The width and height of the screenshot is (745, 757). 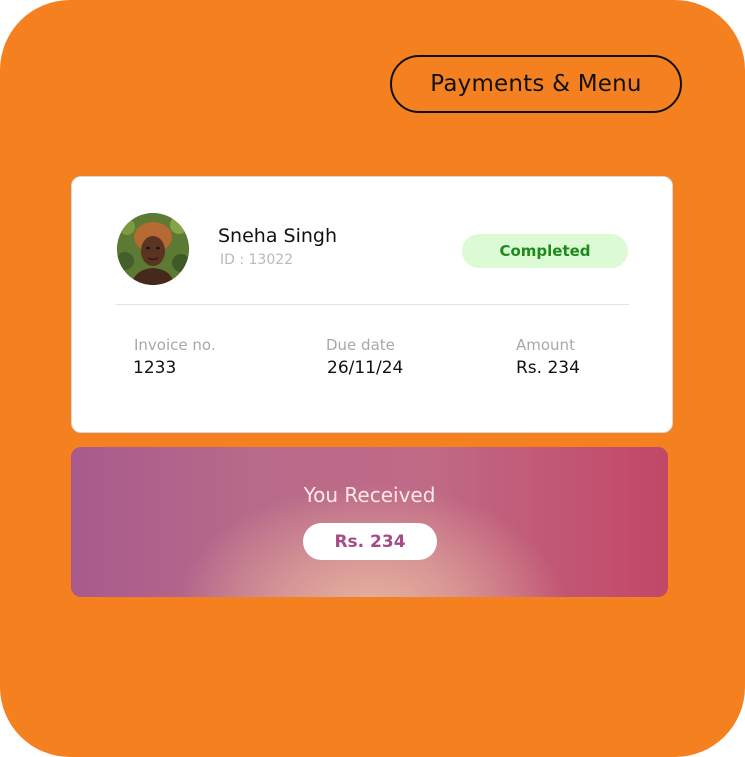 What do you see at coordinates (175, 345) in the screenshot?
I see `invoice-label: Invoice no.` at bounding box center [175, 345].